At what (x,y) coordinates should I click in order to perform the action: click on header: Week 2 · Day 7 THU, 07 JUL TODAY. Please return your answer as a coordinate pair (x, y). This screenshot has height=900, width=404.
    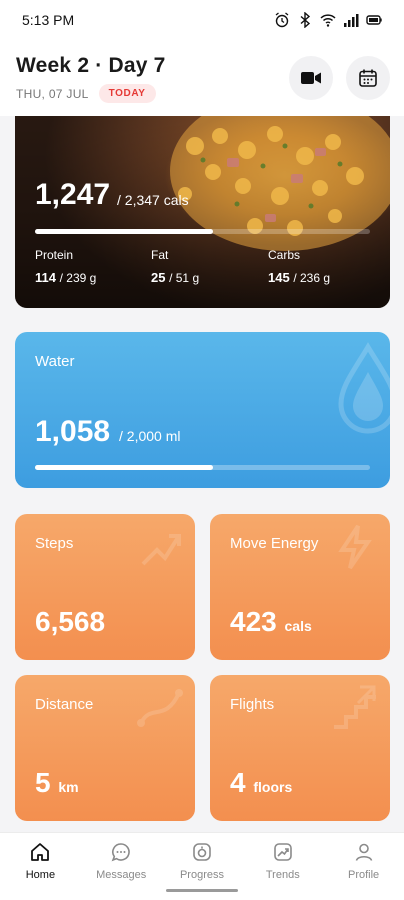
    Looking at the image, I should click on (202, 78).